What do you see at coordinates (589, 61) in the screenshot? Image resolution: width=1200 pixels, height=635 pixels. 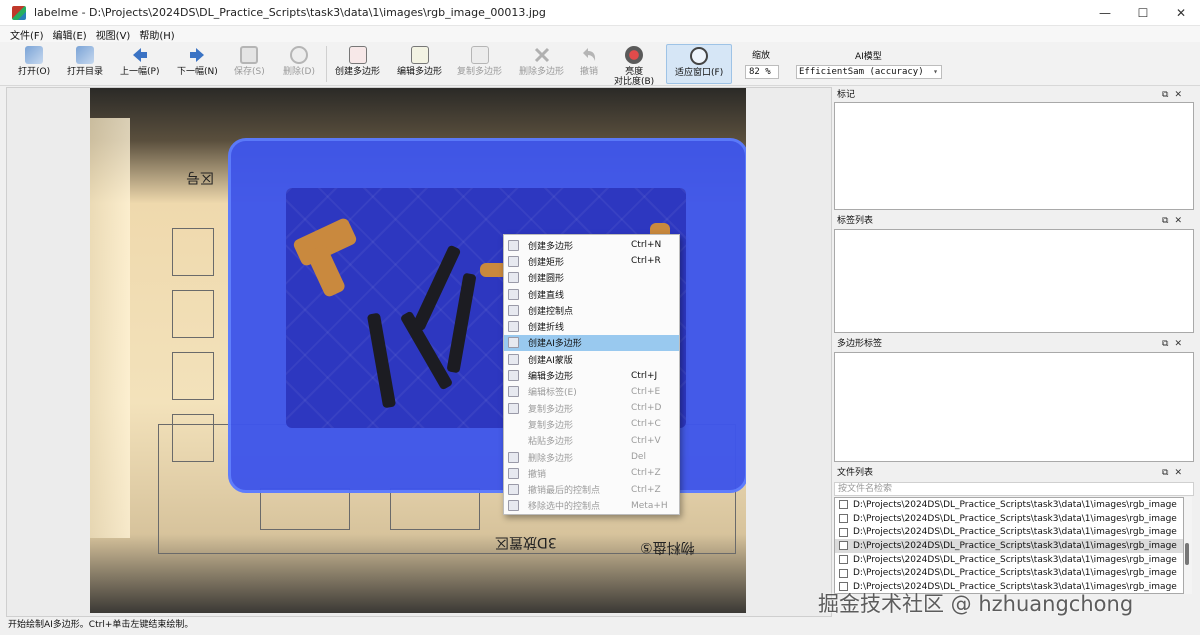 I see `undo-button: 撤销` at bounding box center [589, 61].